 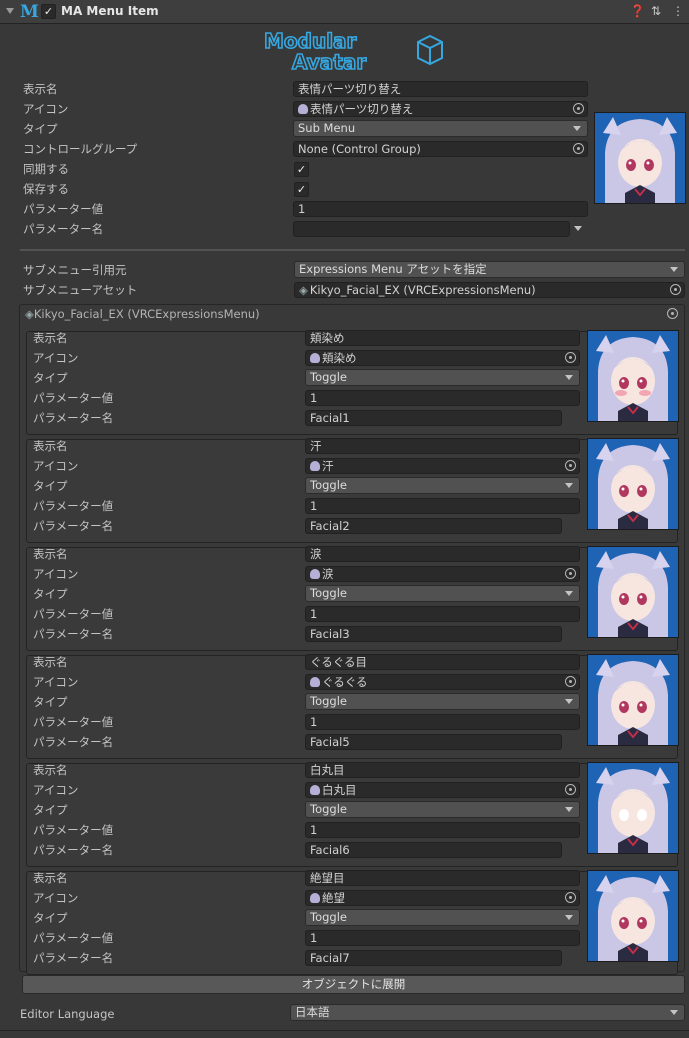 What do you see at coordinates (422, 290) in the screenshot?
I see `submenu-asset-value: Kikyo_Facial_EX (VRCExpressionsMenu)` at bounding box center [422, 290].